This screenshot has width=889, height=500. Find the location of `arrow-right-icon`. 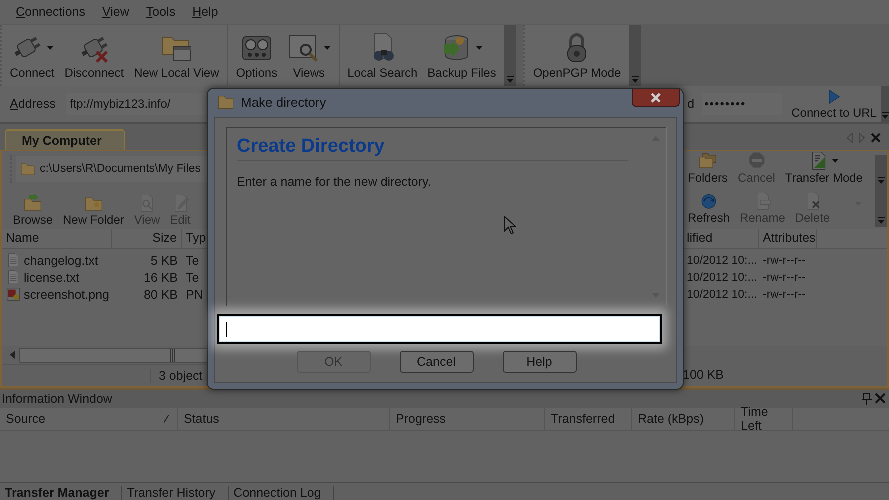

arrow-right-icon is located at coordinates (862, 138).